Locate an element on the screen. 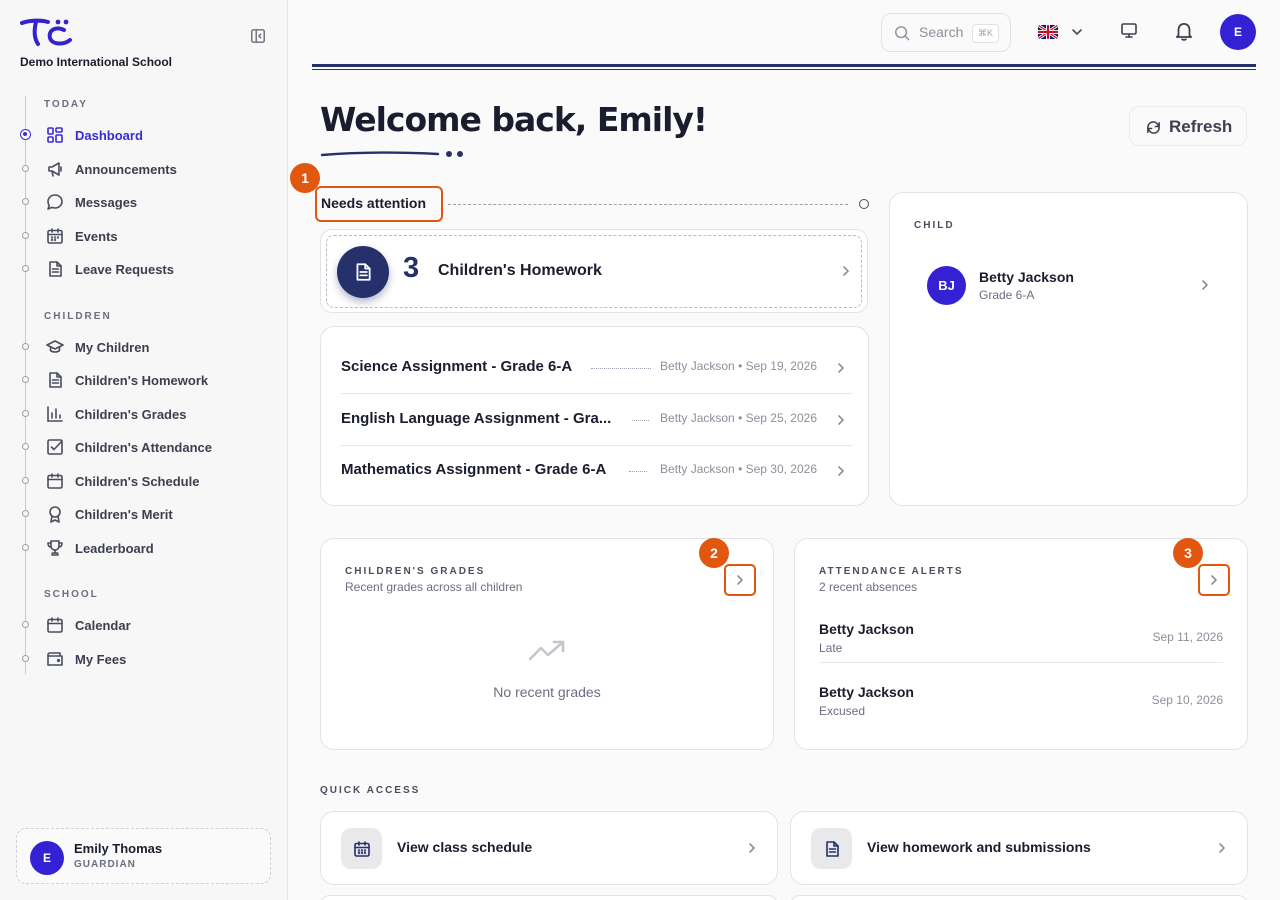 Image resolution: width=1280 pixels, height=900 pixels. refresh-icon is located at coordinates (1153, 127).